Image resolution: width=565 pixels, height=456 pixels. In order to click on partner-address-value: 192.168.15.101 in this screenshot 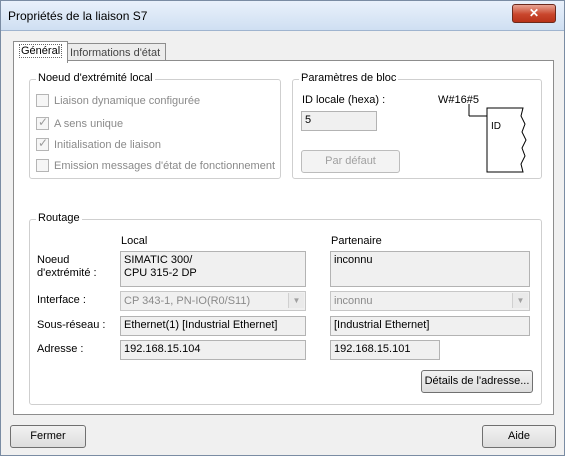, I will do `click(372, 349)`.